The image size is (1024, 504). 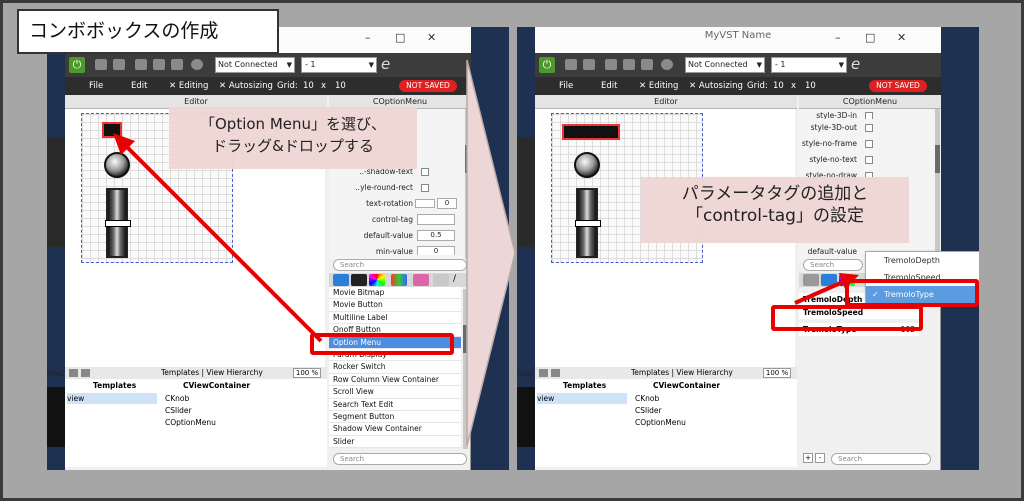 I want to click on tag-arrow-line, so click(x=820, y=292).